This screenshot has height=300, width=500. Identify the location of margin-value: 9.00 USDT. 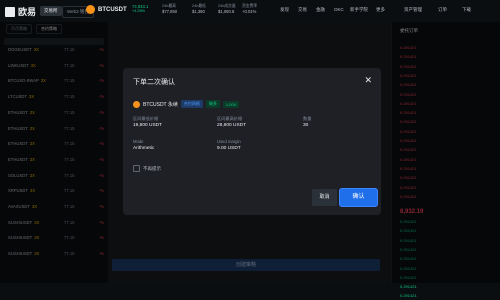
(229, 148).